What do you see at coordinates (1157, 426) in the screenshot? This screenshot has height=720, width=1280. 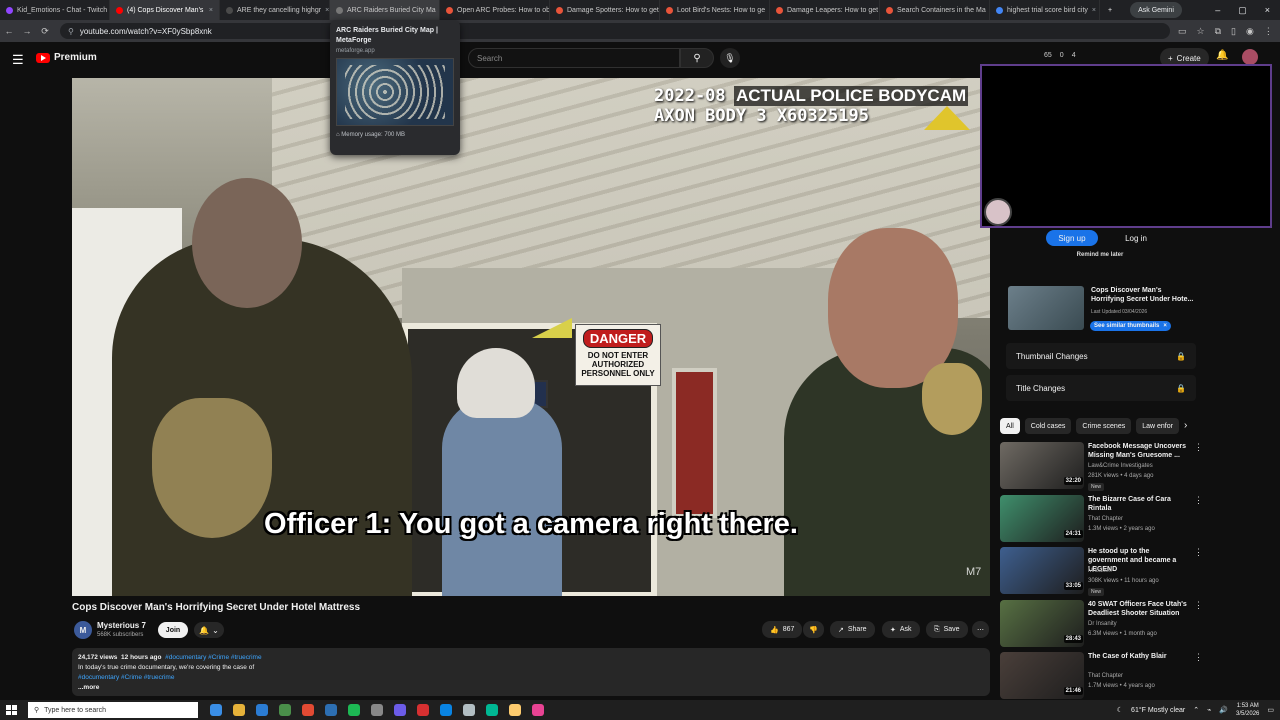 I see `filter-chip: Law enfor` at bounding box center [1157, 426].